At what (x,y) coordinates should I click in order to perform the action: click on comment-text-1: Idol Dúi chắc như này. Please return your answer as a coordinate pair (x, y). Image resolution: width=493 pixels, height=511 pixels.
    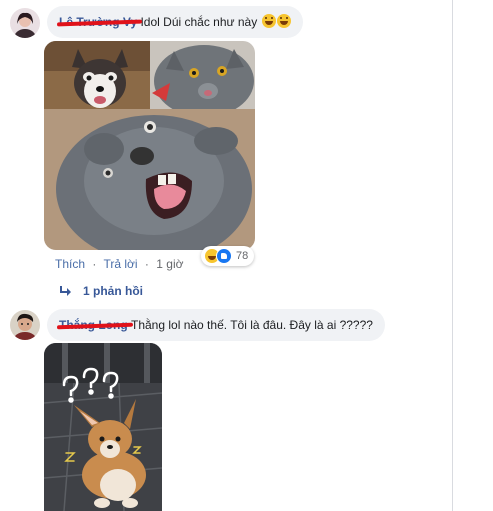
    Looking at the image, I should click on (199, 22).